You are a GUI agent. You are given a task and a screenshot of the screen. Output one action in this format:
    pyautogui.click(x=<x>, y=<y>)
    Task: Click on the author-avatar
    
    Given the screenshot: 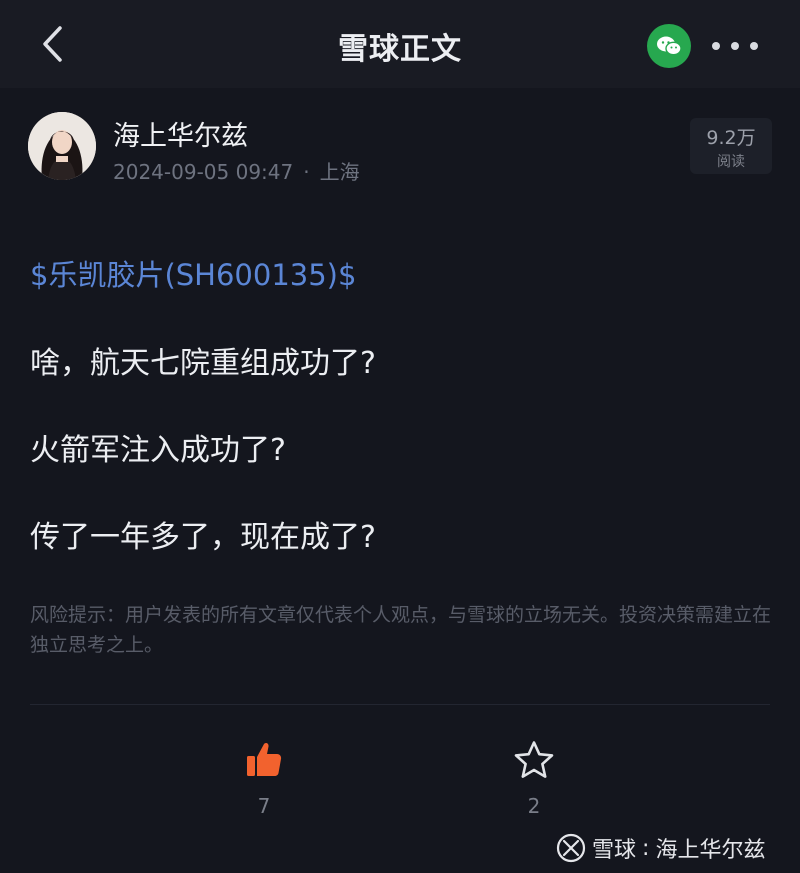 What is the action you would take?
    pyautogui.click(x=62, y=146)
    